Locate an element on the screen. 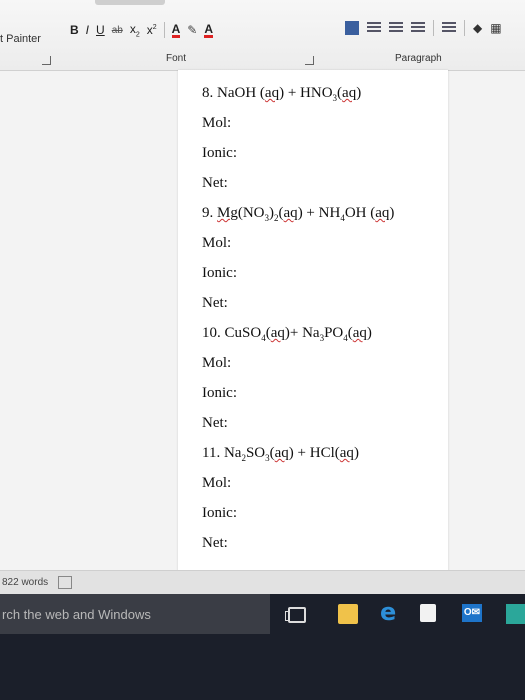 This screenshot has width=525, height=700. align-right-icon is located at coordinates (418, 28).